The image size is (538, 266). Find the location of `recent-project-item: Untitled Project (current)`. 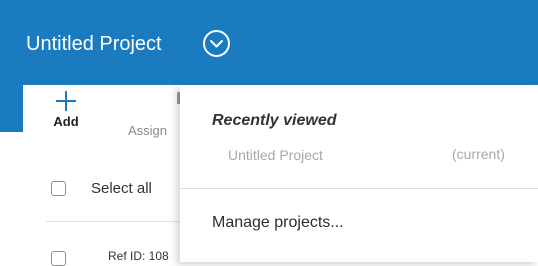

recent-project-item: Untitled Project (current) is located at coordinates (359, 156).